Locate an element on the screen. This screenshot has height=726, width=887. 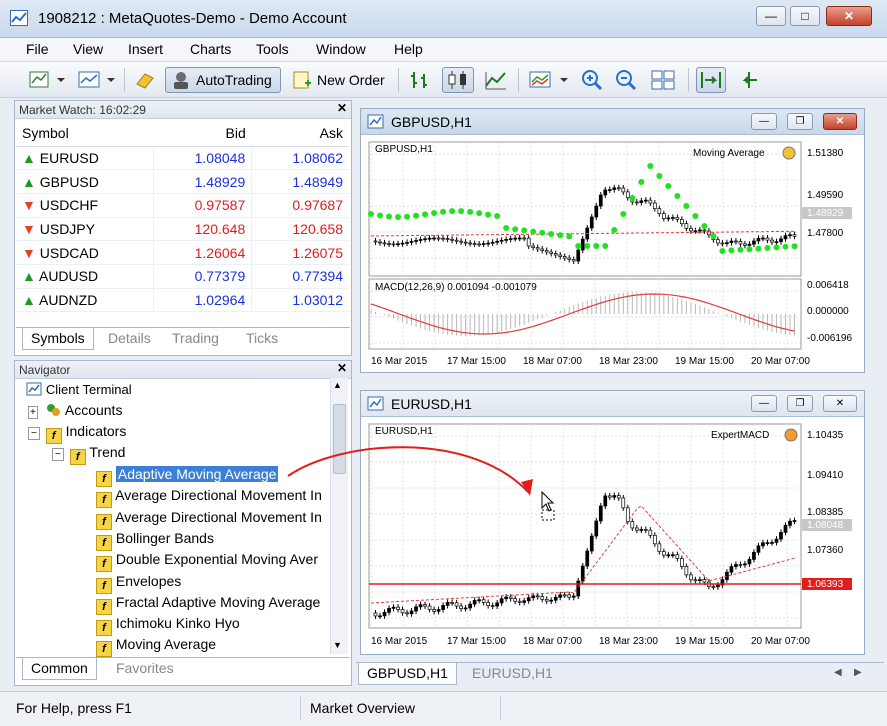
navigator-close-icon: ✕ is located at coordinates (342, 368).